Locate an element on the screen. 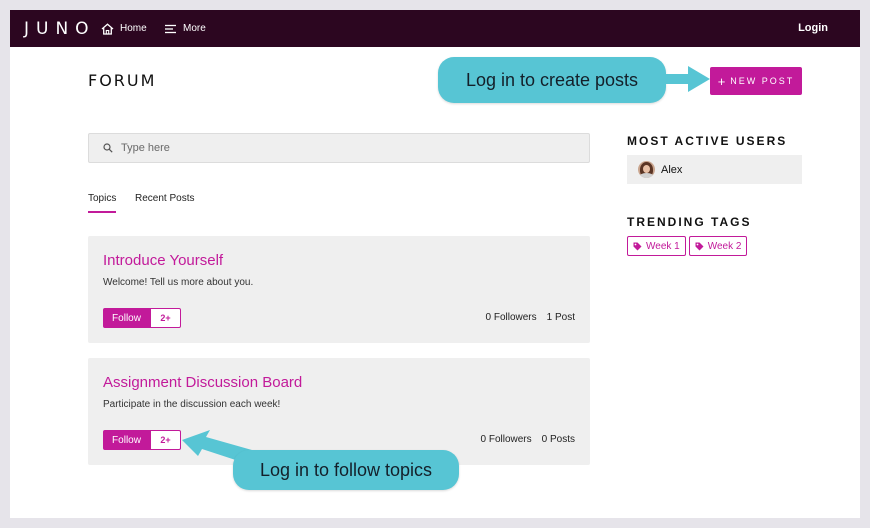 This screenshot has width=870, height=528. tag-week-2: Week 2 is located at coordinates (718, 246).